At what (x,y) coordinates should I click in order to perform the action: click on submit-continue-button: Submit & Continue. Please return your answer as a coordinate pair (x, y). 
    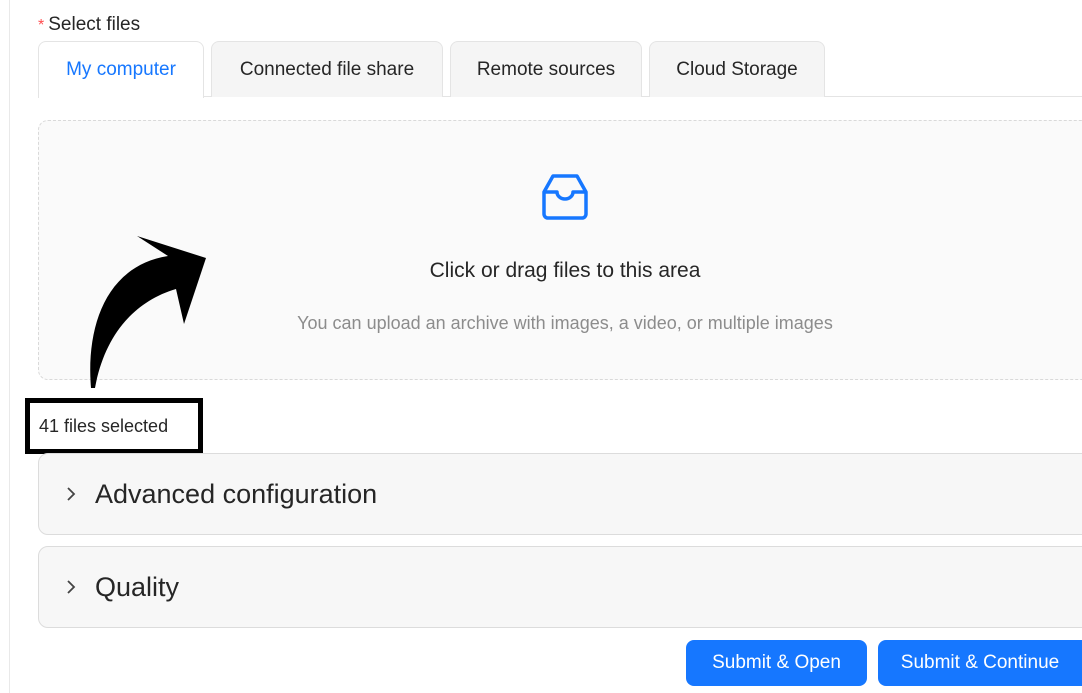
    Looking at the image, I should click on (980, 663).